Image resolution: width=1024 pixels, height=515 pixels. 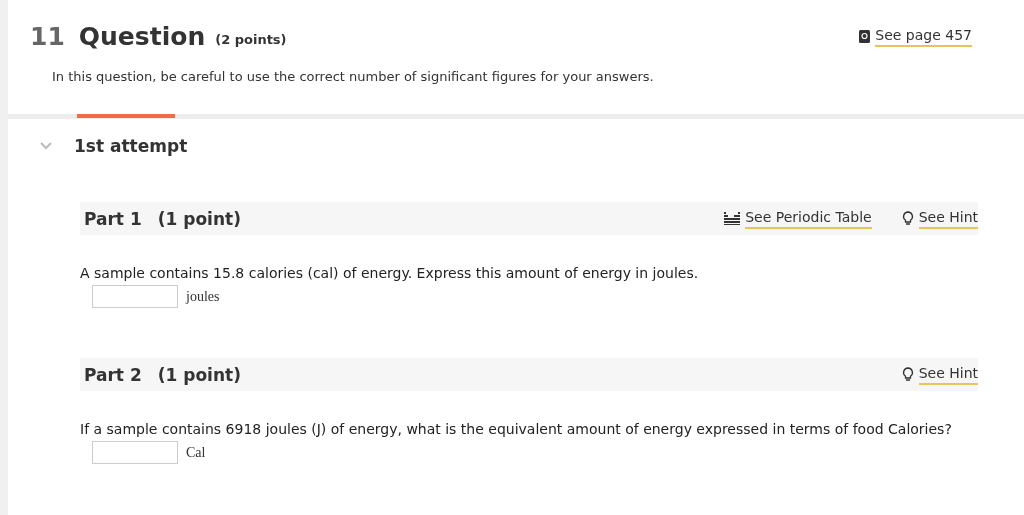 What do you see at coordinates (353, 76) in the screenshot?
I see `instructions-text: In this question, be careful to use the correct number of significant figures for your answers.` at bounding box center [353, 76].